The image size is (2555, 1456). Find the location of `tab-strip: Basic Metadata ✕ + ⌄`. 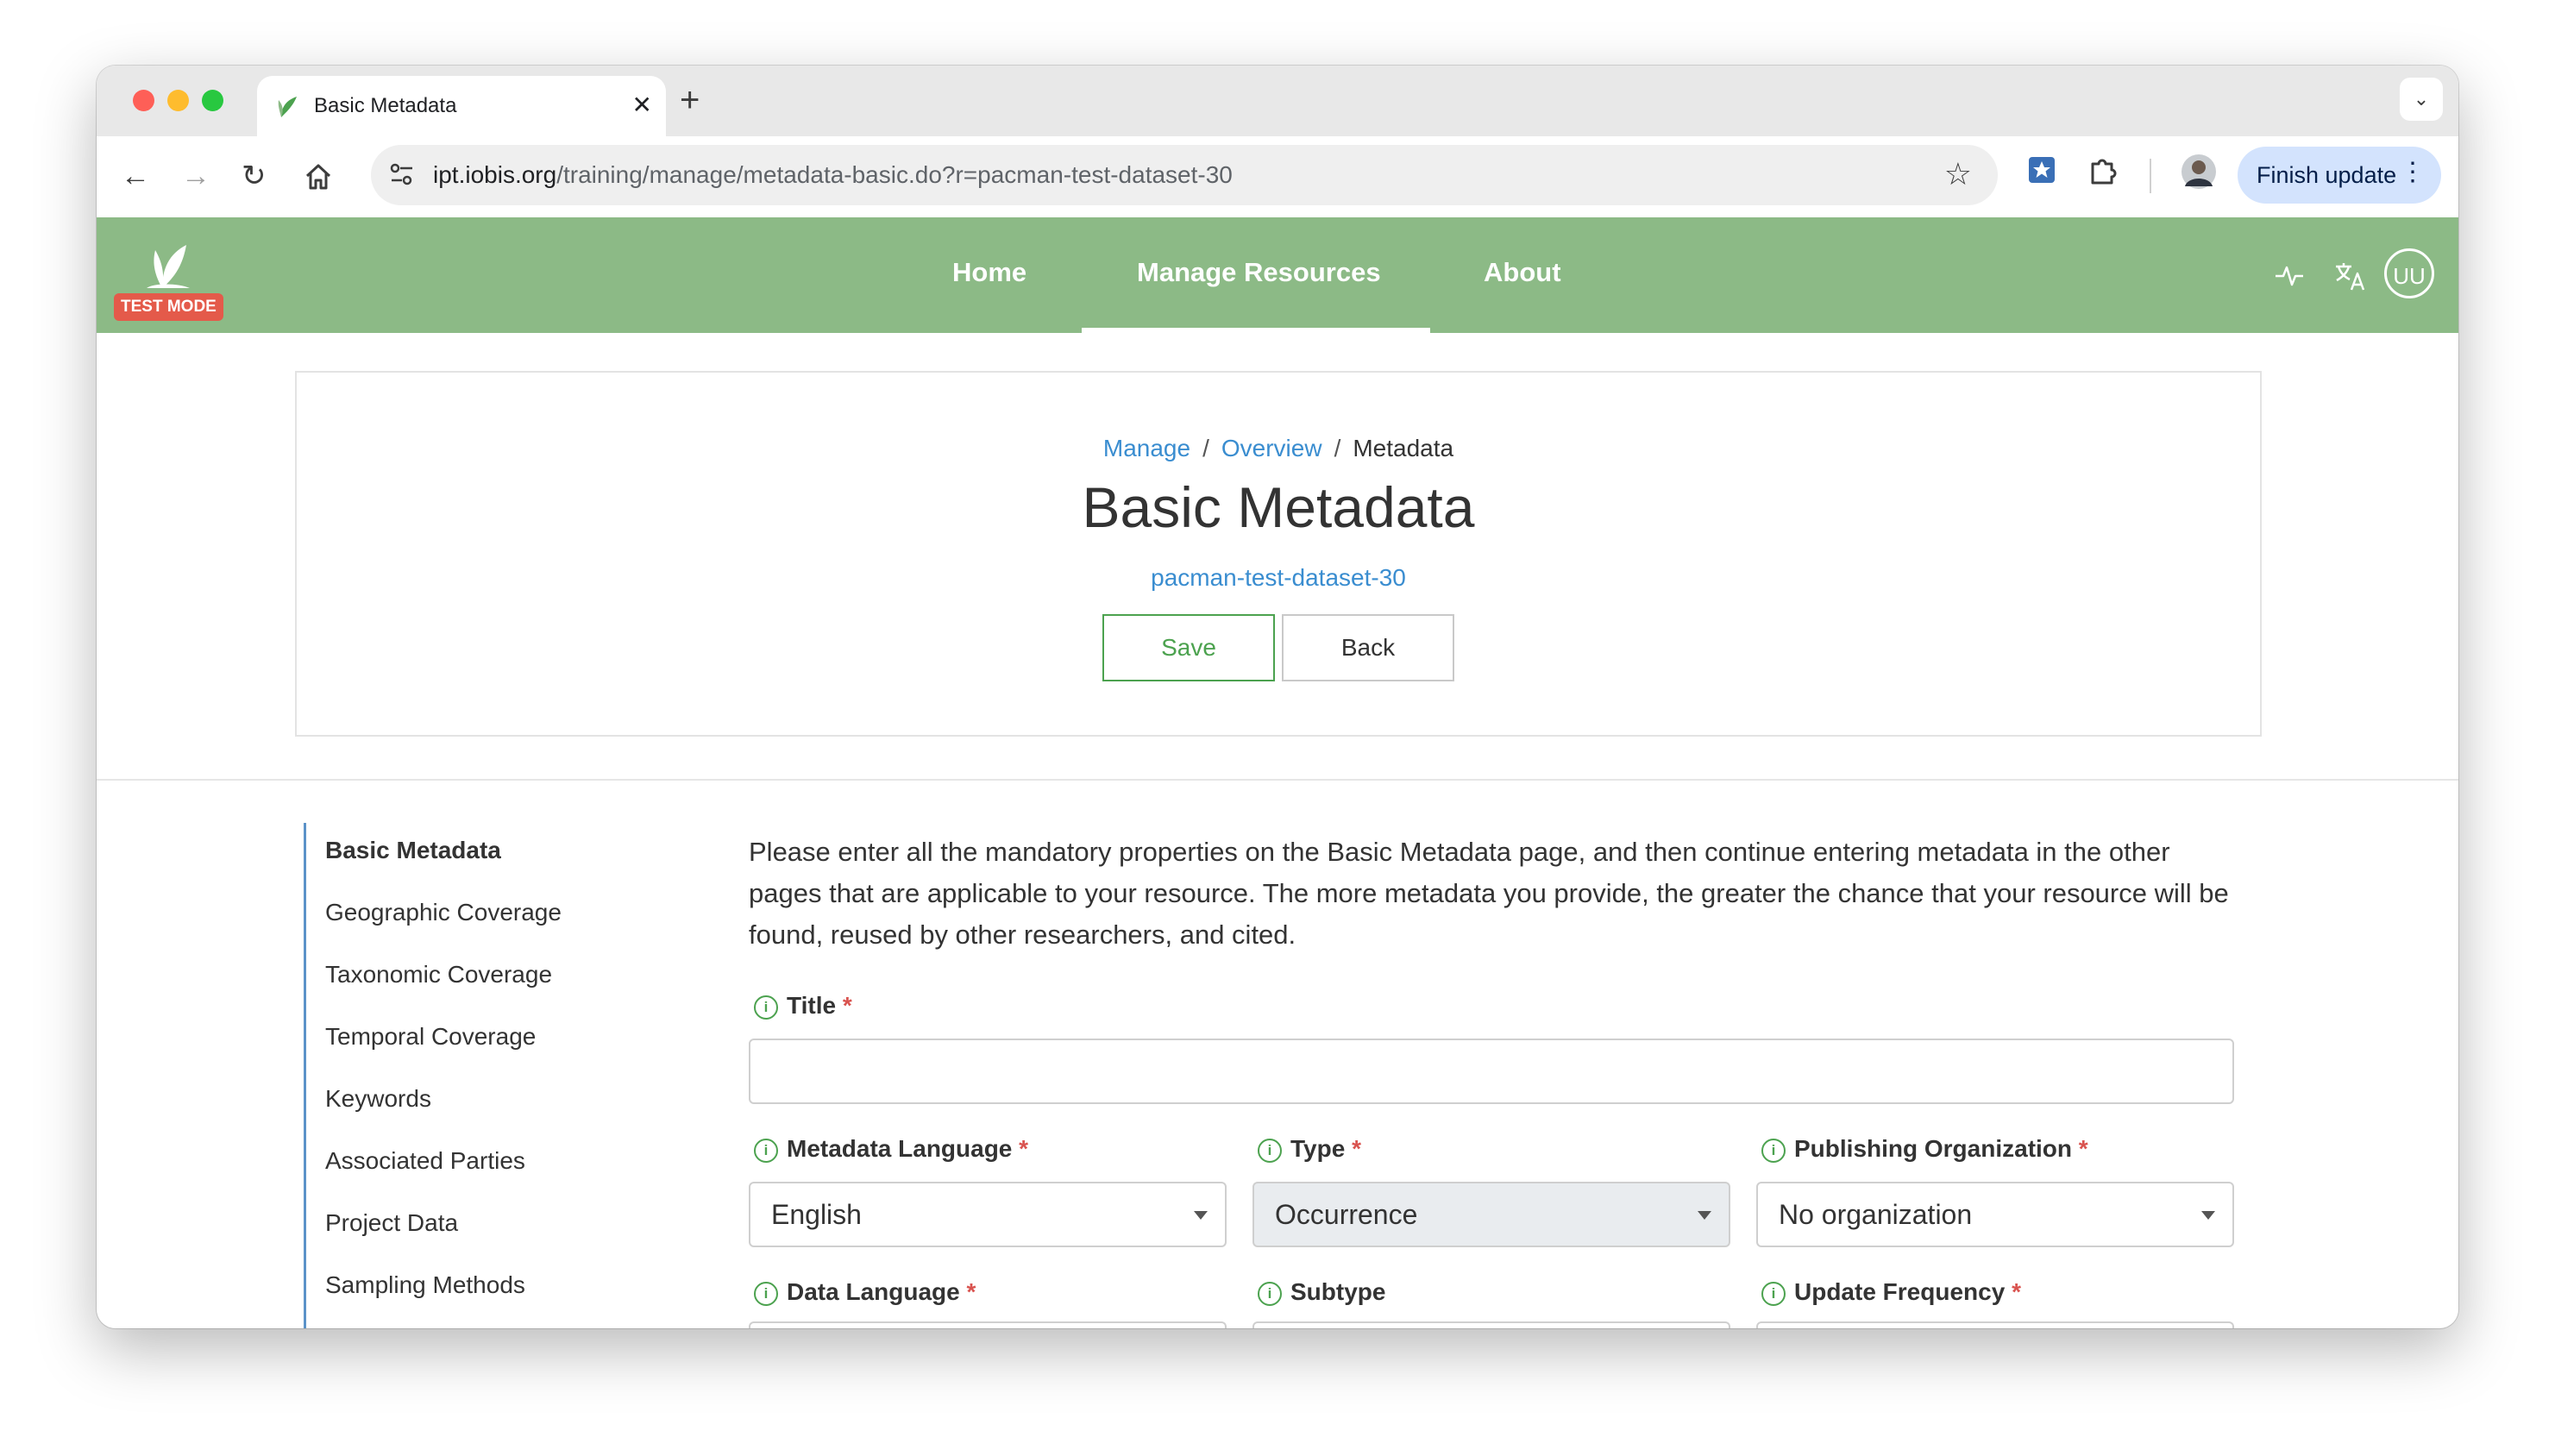

tab-strip: Basic Metadata ✕ + ⌄ is located at coordinates (1278, 101).